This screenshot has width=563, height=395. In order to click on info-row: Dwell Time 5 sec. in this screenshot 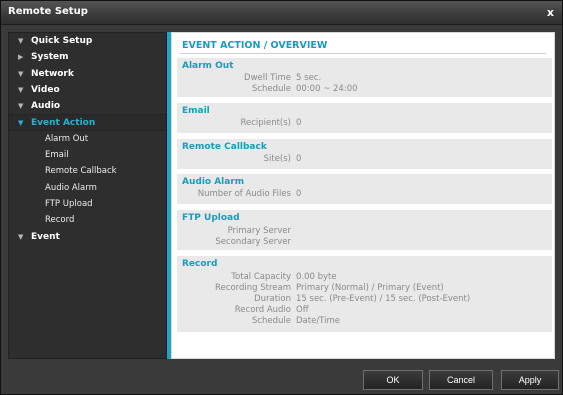, I will do `click(364, 78)`.